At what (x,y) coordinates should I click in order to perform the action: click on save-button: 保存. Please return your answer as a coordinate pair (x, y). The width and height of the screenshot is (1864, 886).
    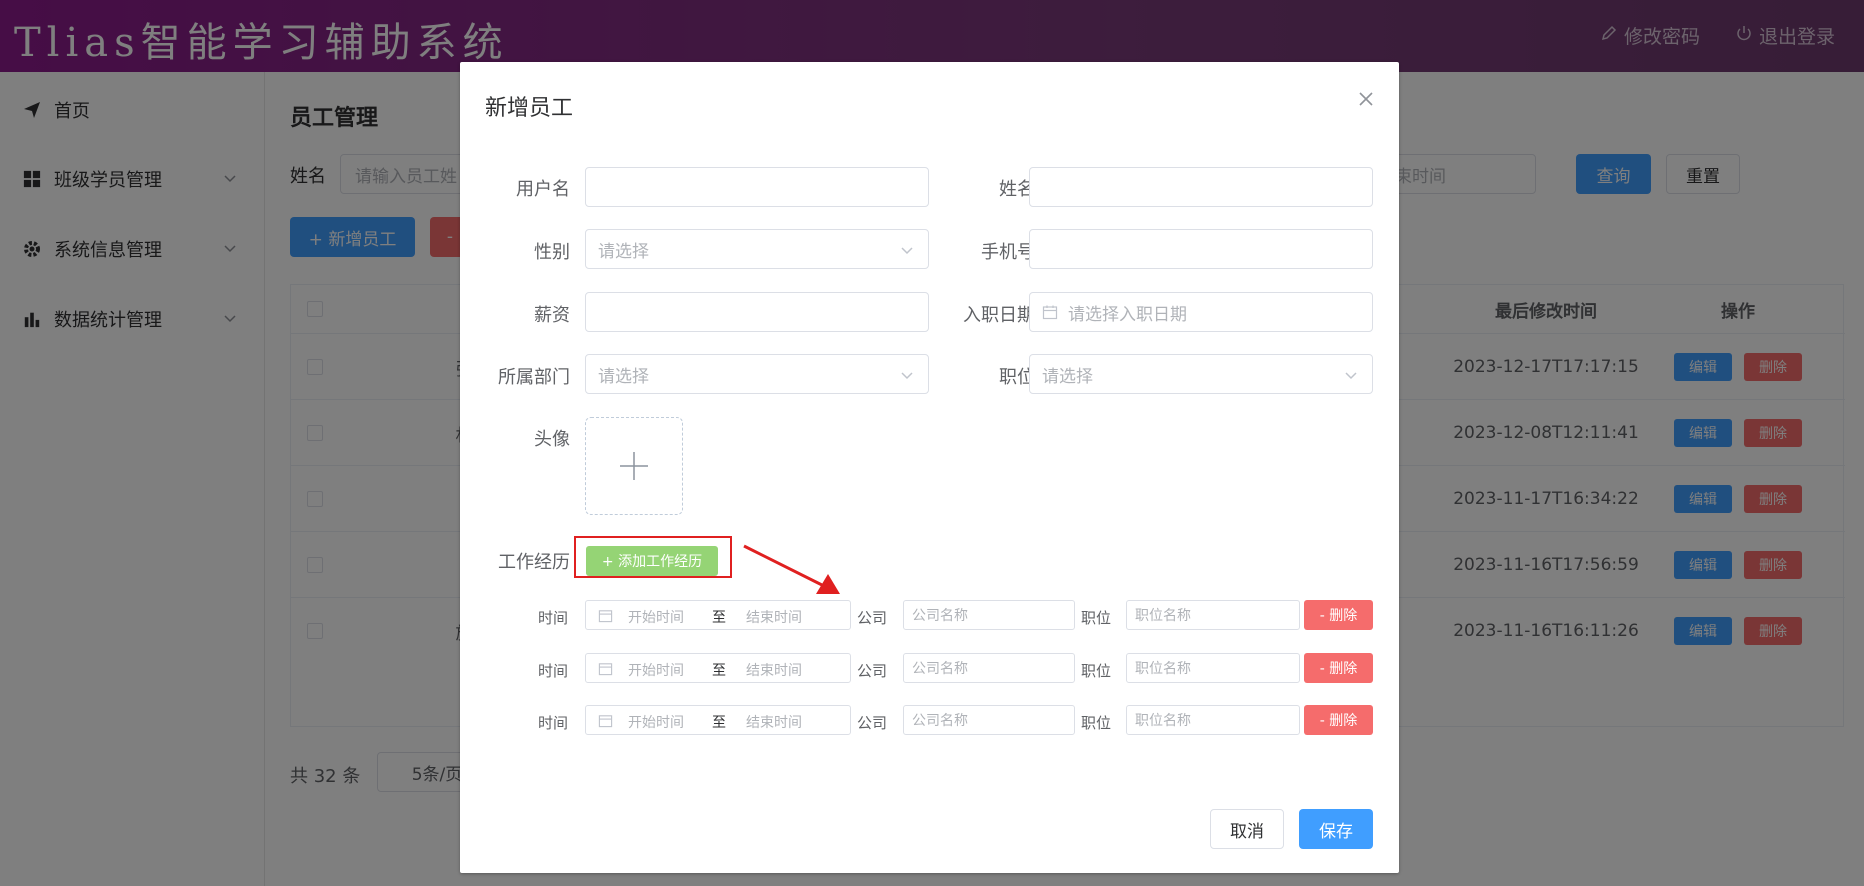
    Looking at the image, I should click on (1336, 829).